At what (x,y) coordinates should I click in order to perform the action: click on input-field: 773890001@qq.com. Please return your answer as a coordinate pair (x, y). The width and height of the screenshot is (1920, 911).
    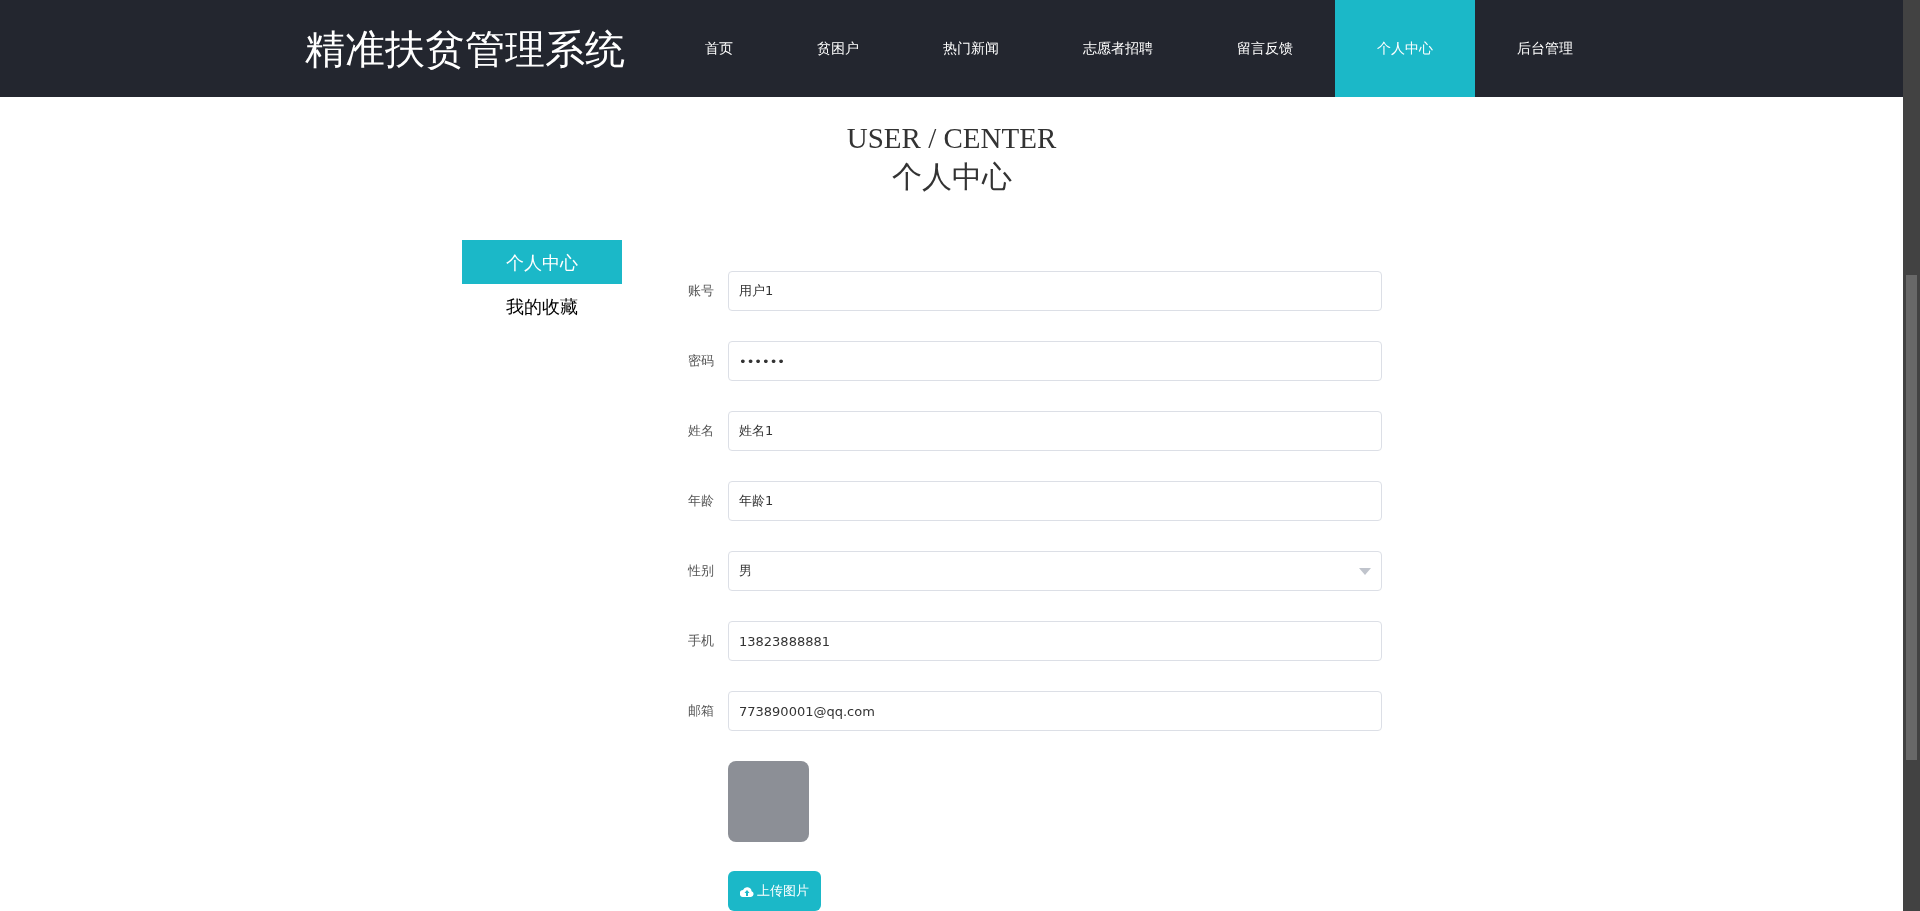
    Looking at the image, I should click on (1055, 711).